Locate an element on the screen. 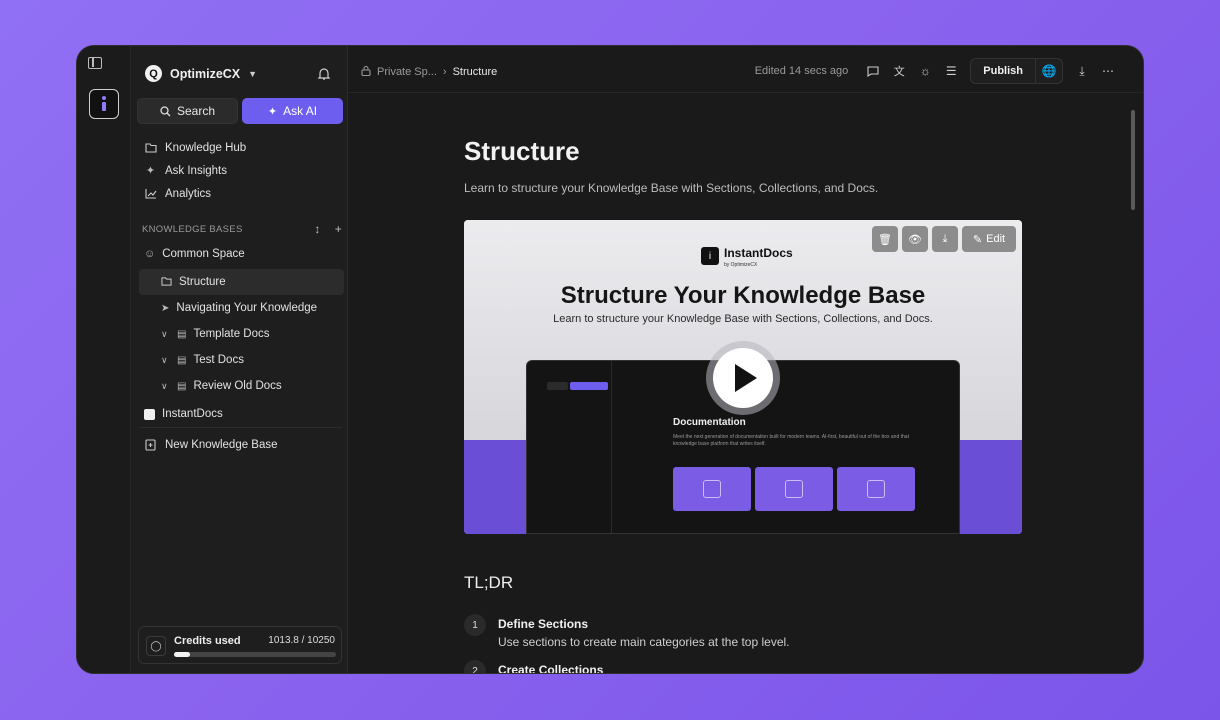  nav-ask-insights: ✦ Ask Insights is located at coordinates (241, 170).